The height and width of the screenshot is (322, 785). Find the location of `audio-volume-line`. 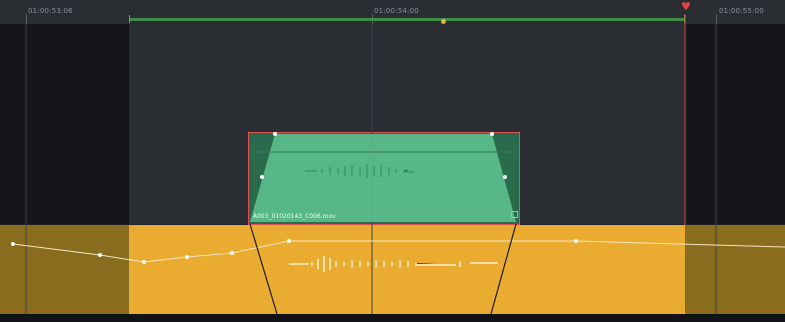

audio-volume-line is located at coordinates (398, 251).